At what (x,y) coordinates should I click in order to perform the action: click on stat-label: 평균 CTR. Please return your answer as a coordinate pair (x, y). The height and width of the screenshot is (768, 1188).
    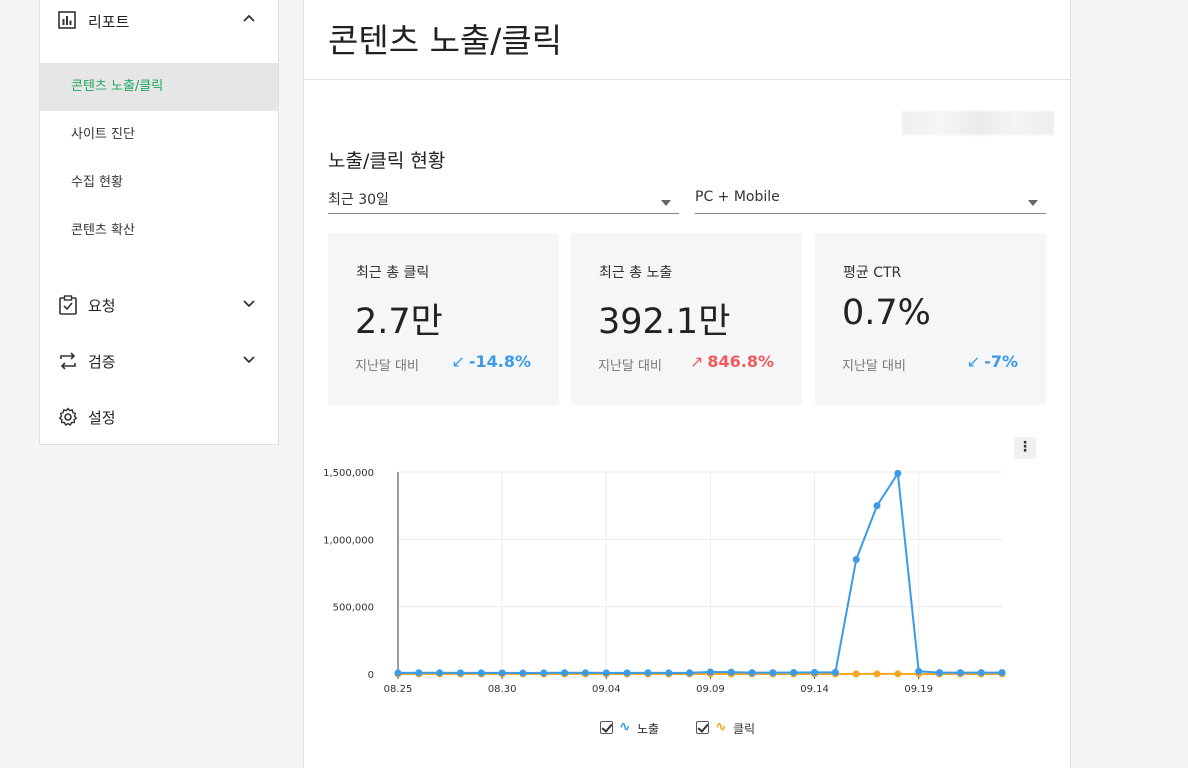
    Looking at the image, I should click on (872, 273).